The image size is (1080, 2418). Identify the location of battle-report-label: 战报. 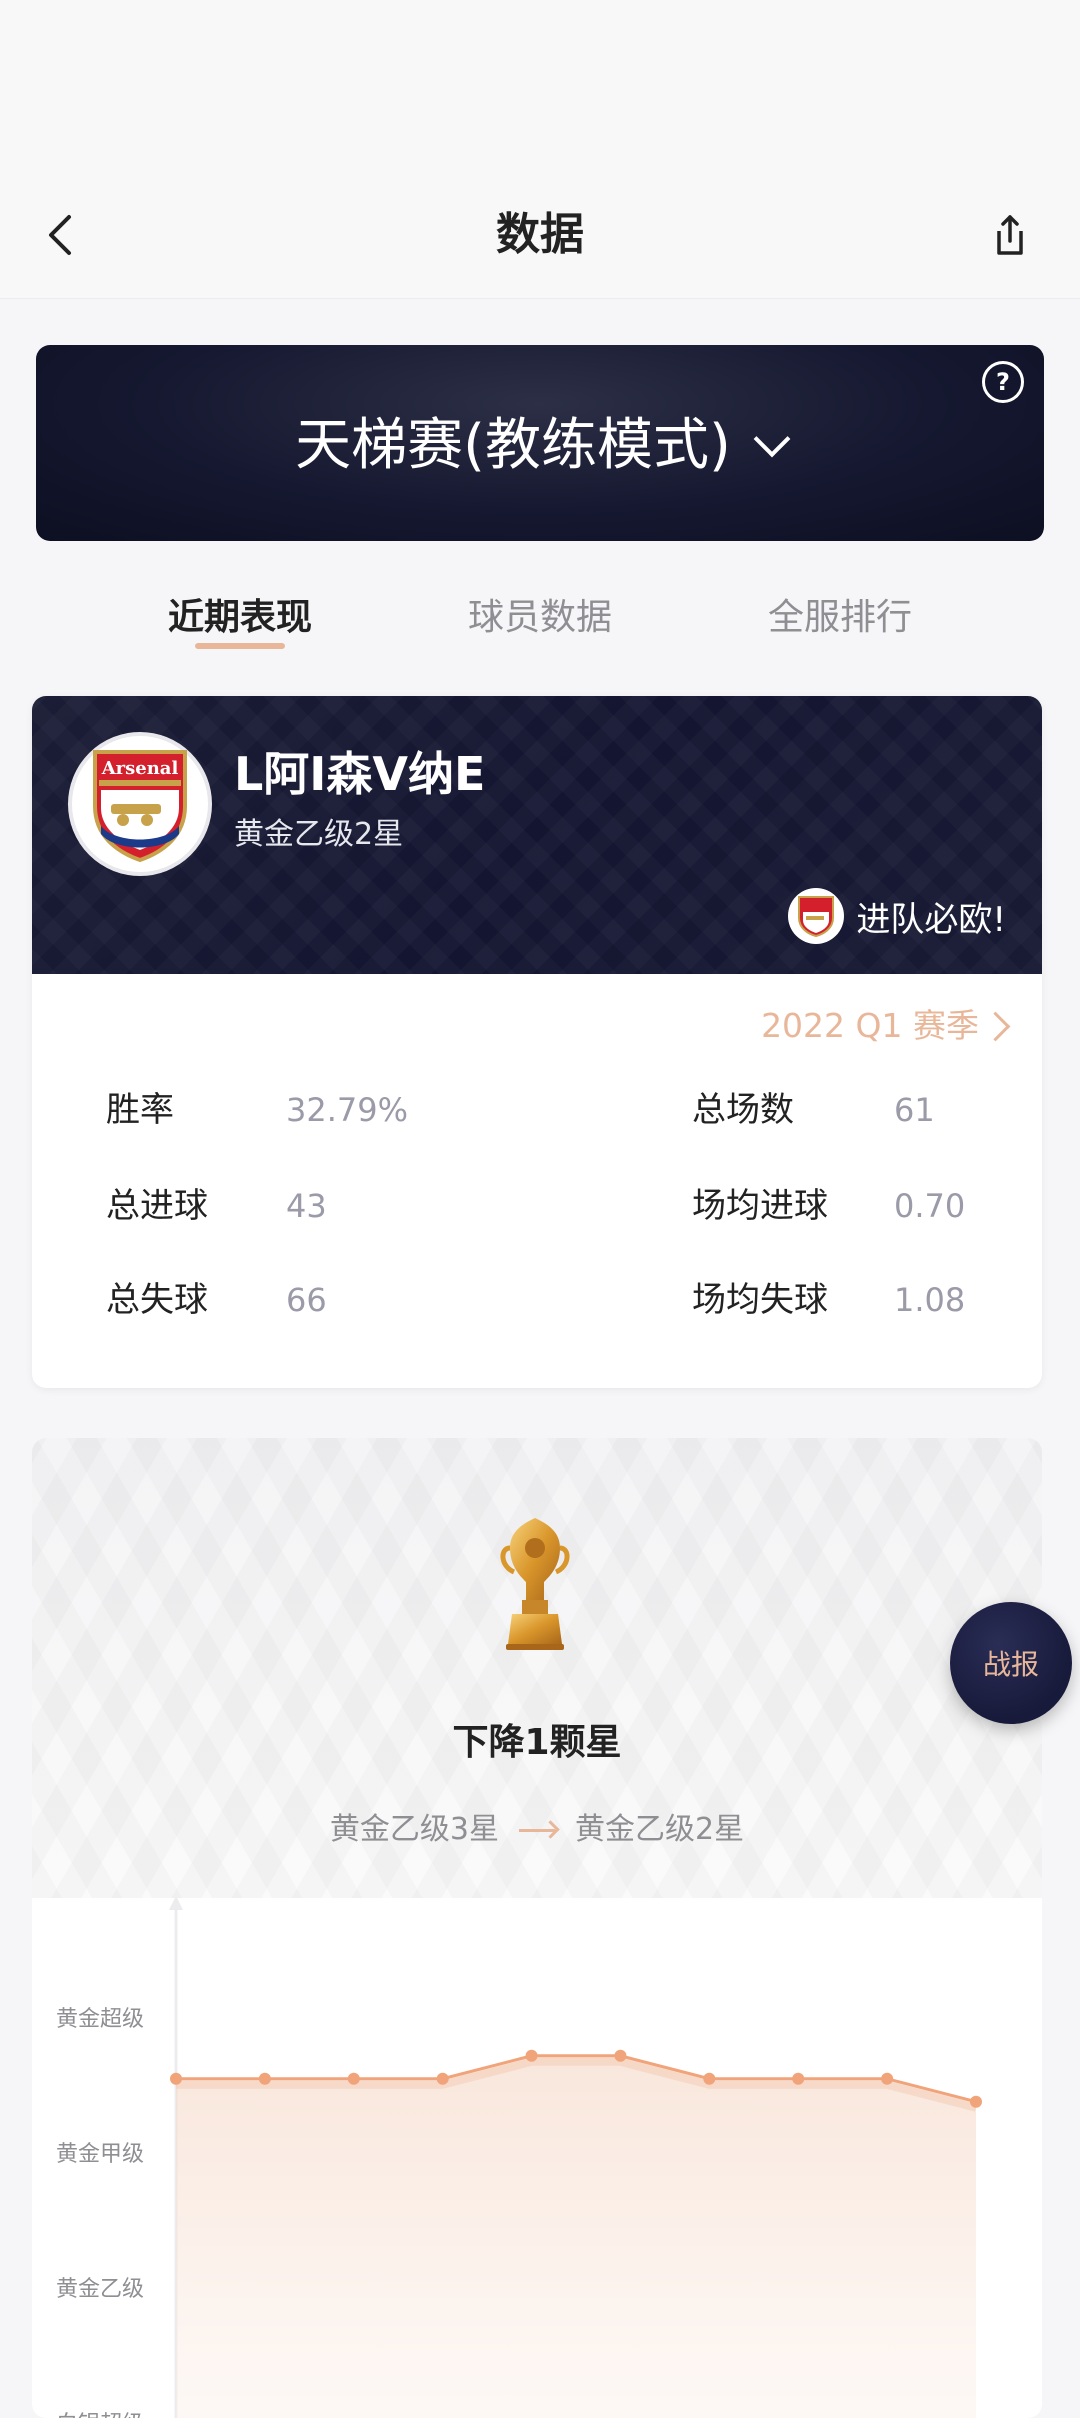
(1010, 1664).